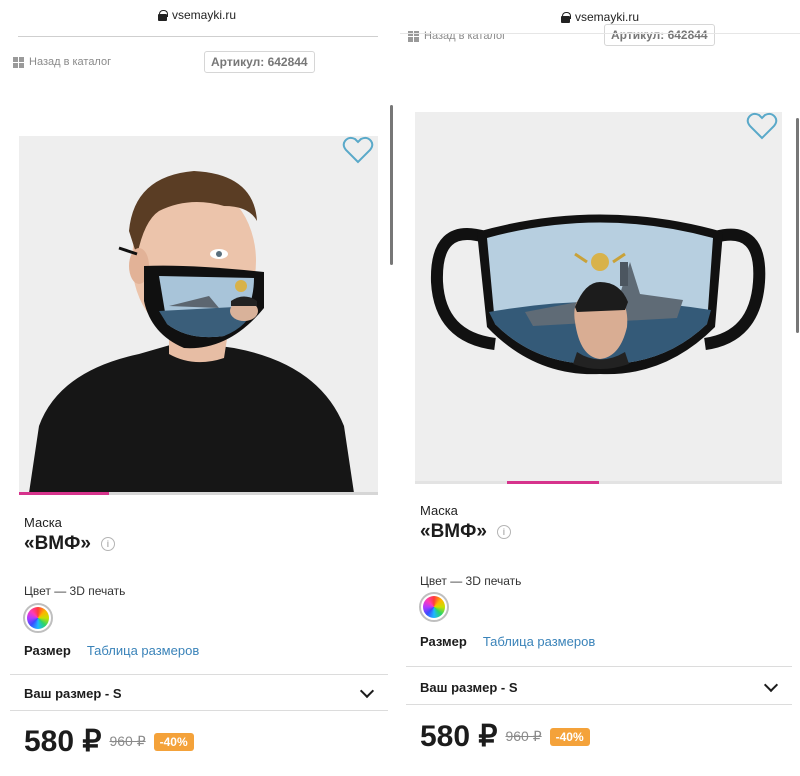 The width and height of the screenshot is (800, 776). Describe the element at coordinates (600, 33) in the screenshot. I see `sticky-header-divider` at that location.